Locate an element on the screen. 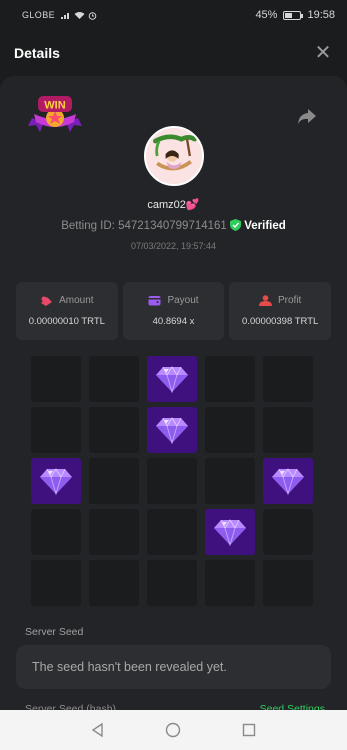 The image size is (347, 750). bet-timestamp: 07/03/2022, 19:57:44 is located at coordinates (173, 246).